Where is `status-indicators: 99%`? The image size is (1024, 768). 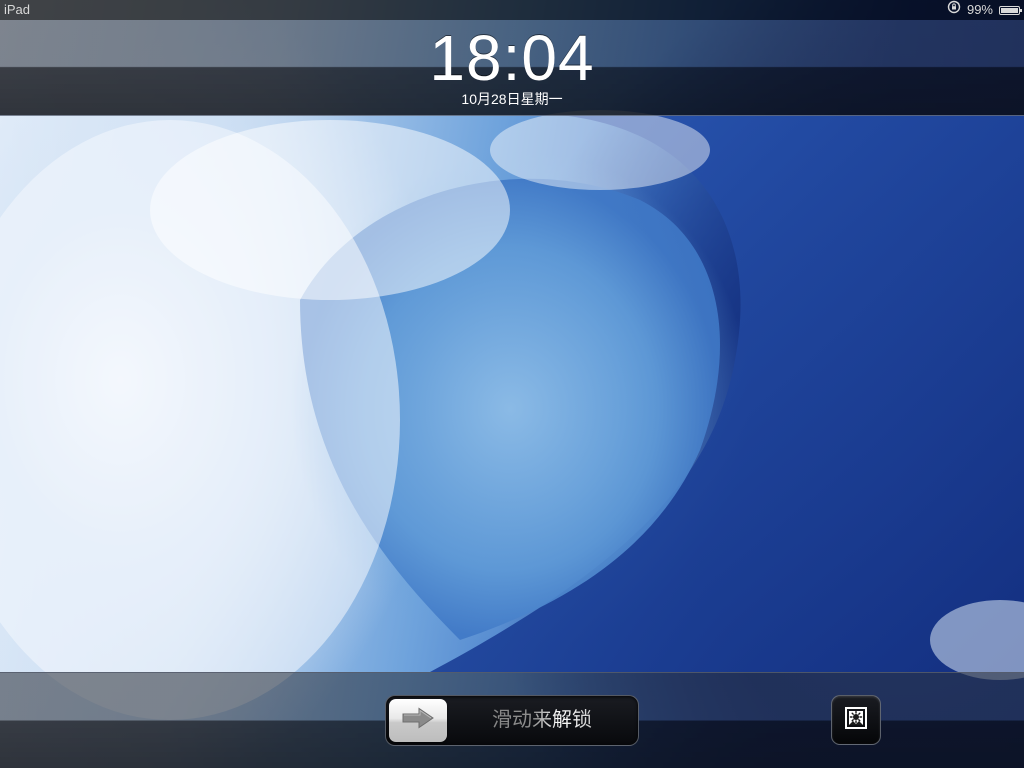 status-indicators: 99% is located at coordinates (984, 10).